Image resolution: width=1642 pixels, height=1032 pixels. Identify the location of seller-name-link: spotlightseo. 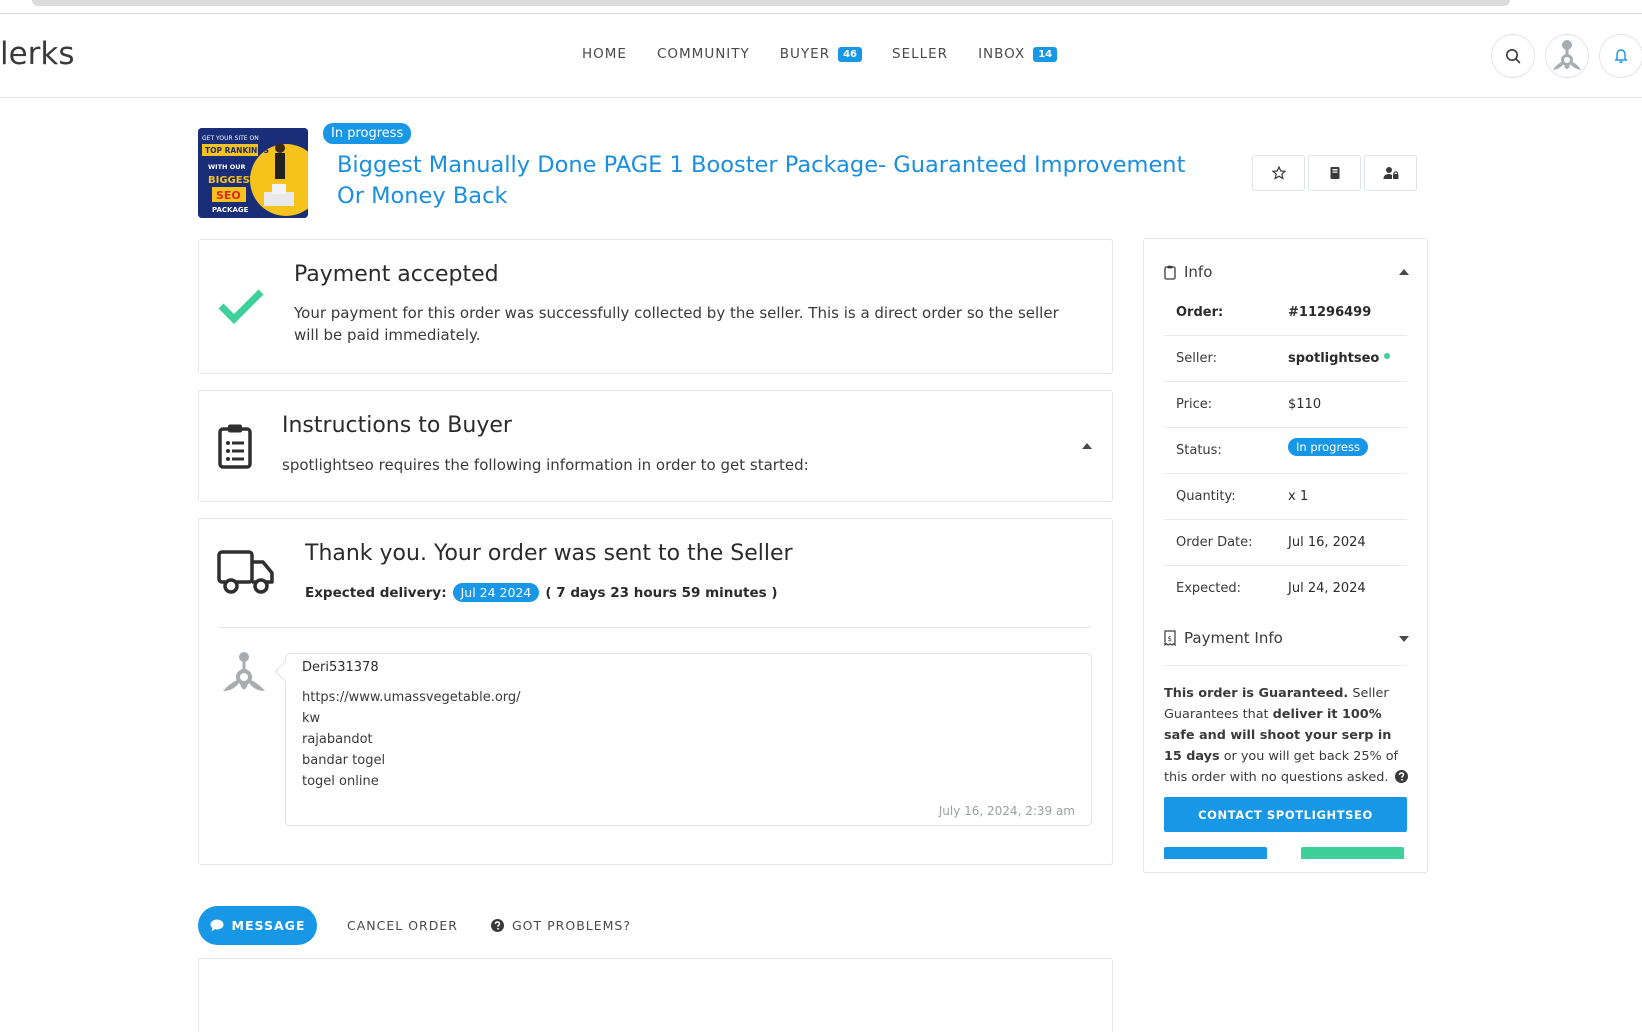
(1333, 358).